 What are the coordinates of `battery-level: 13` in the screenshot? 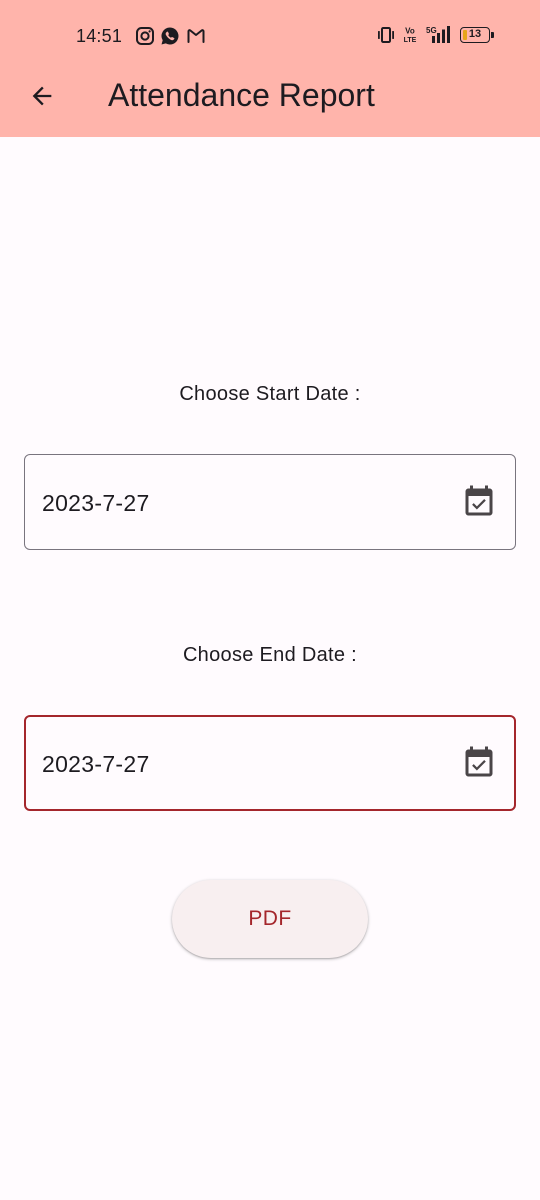 It's located at (475, 34).